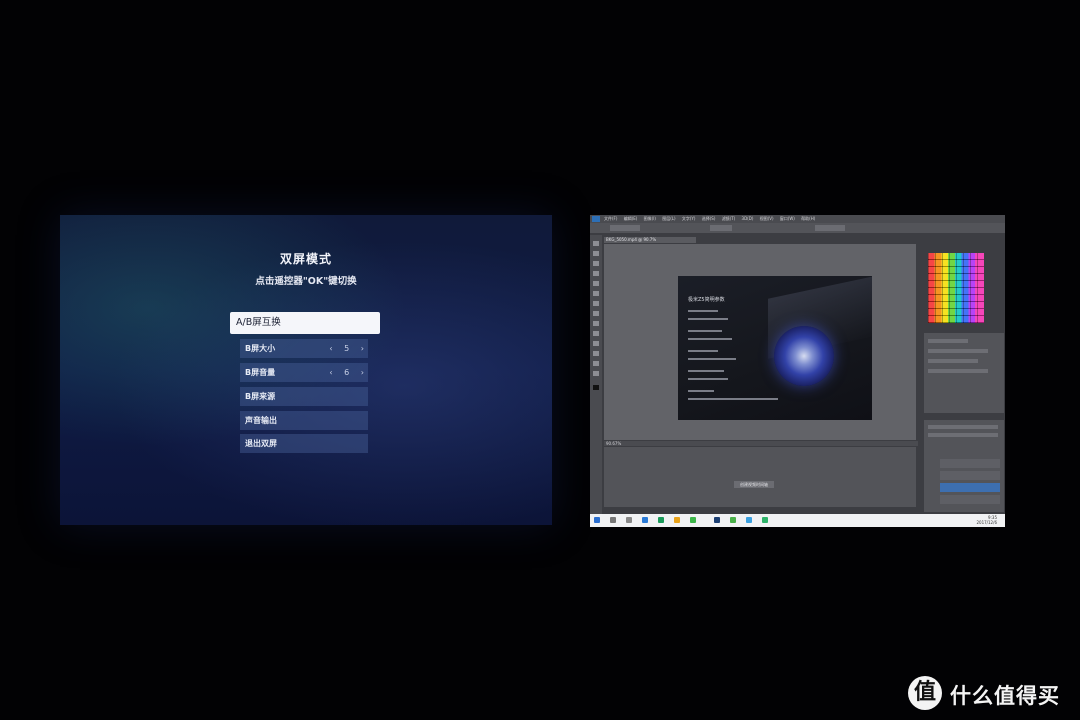 Image resolution: width=1080 pixels, height=720 pixels. I want to click on menu-item-exit-dual: 退出双屏, so click(304, 443).